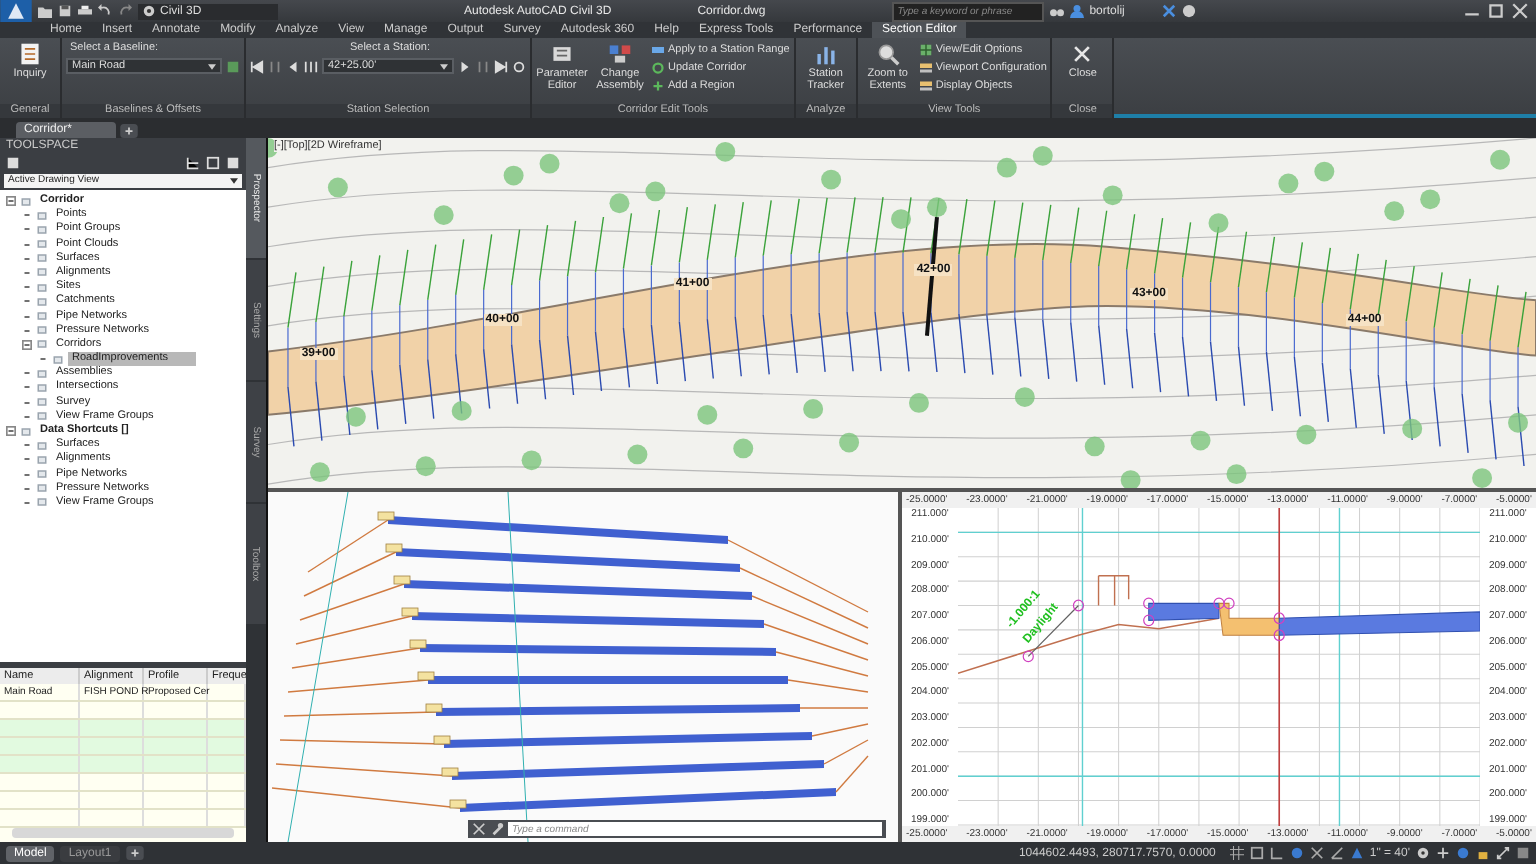 The width and height of the screenshot is (1536, 864). Describe the element at coordinates (887, 54) in the screenshot. I see `zoom-icon` at that location.